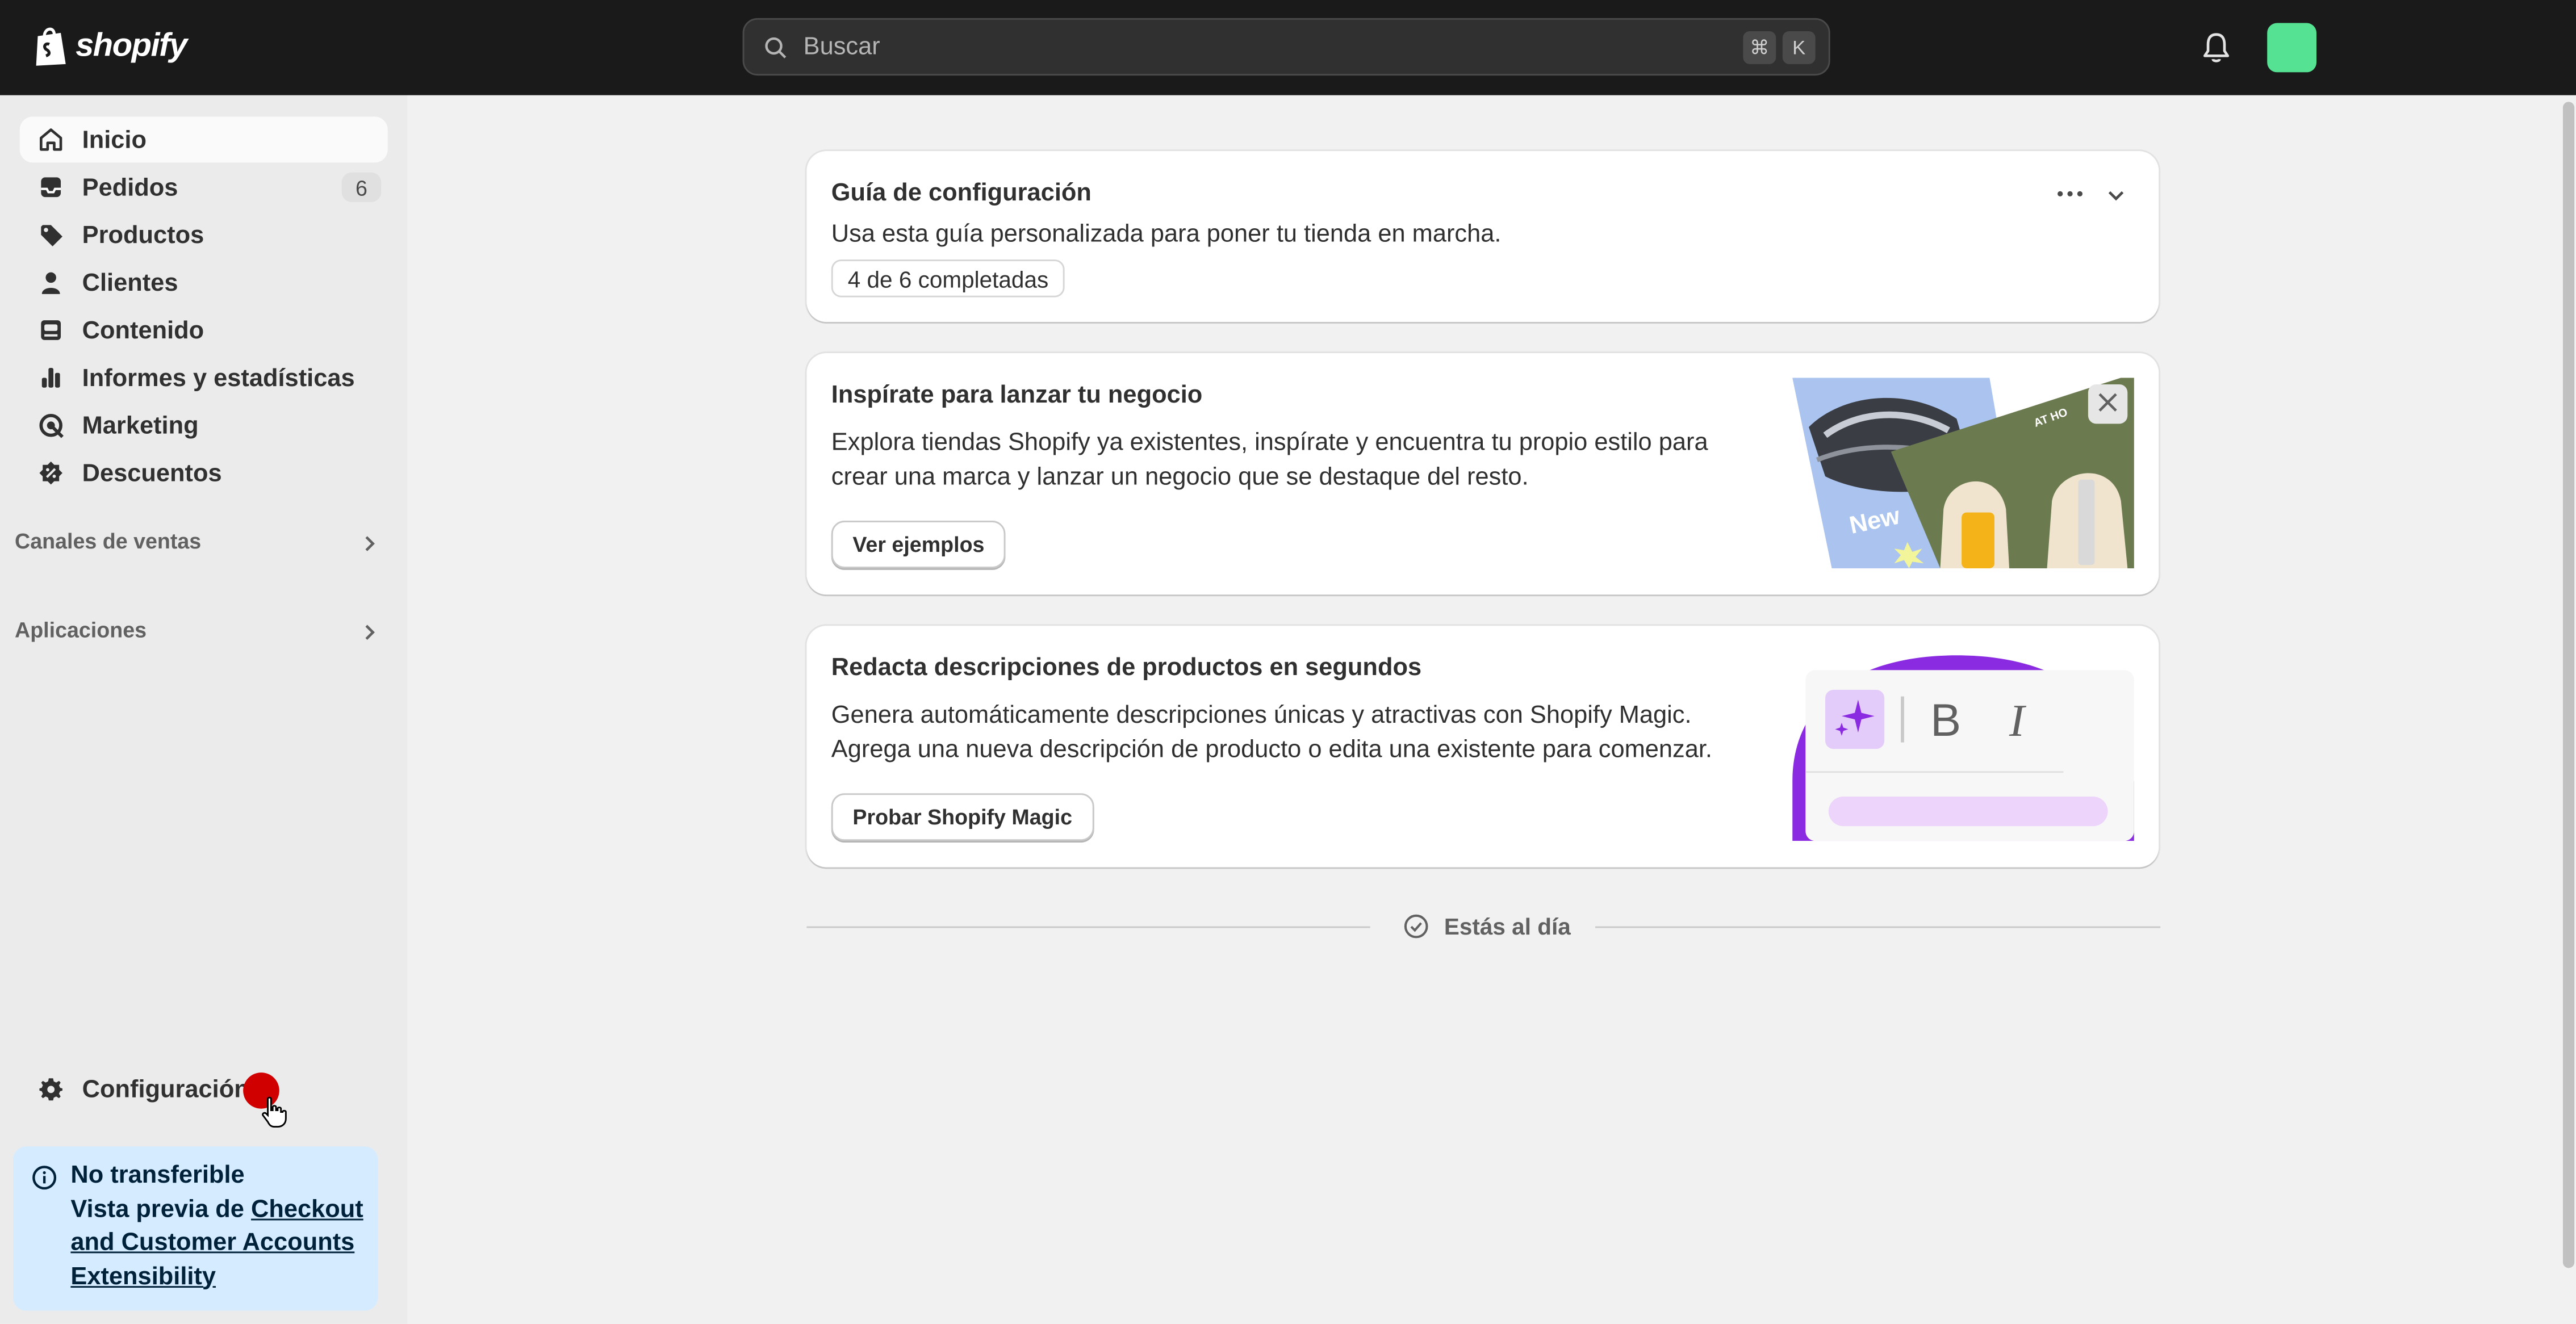 The height and width of the screenshot is (1324, 2576). I want to click on sidebar-item-marketing: Marketing, so click(204, 426).